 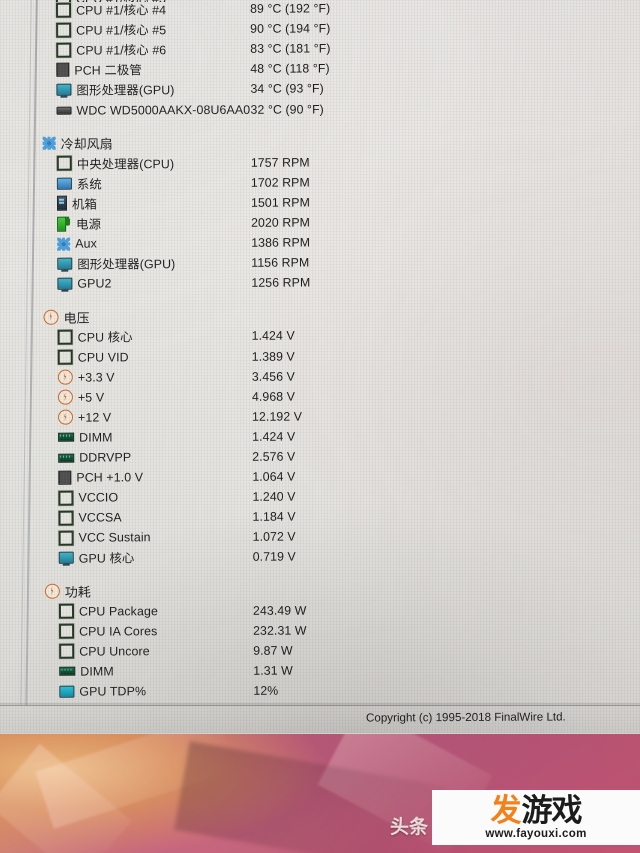 What do you see at coordinates (108, 70) in the screenshot?
I see `sensor-label: PCH 二极管` at bounding box center [108, 70].